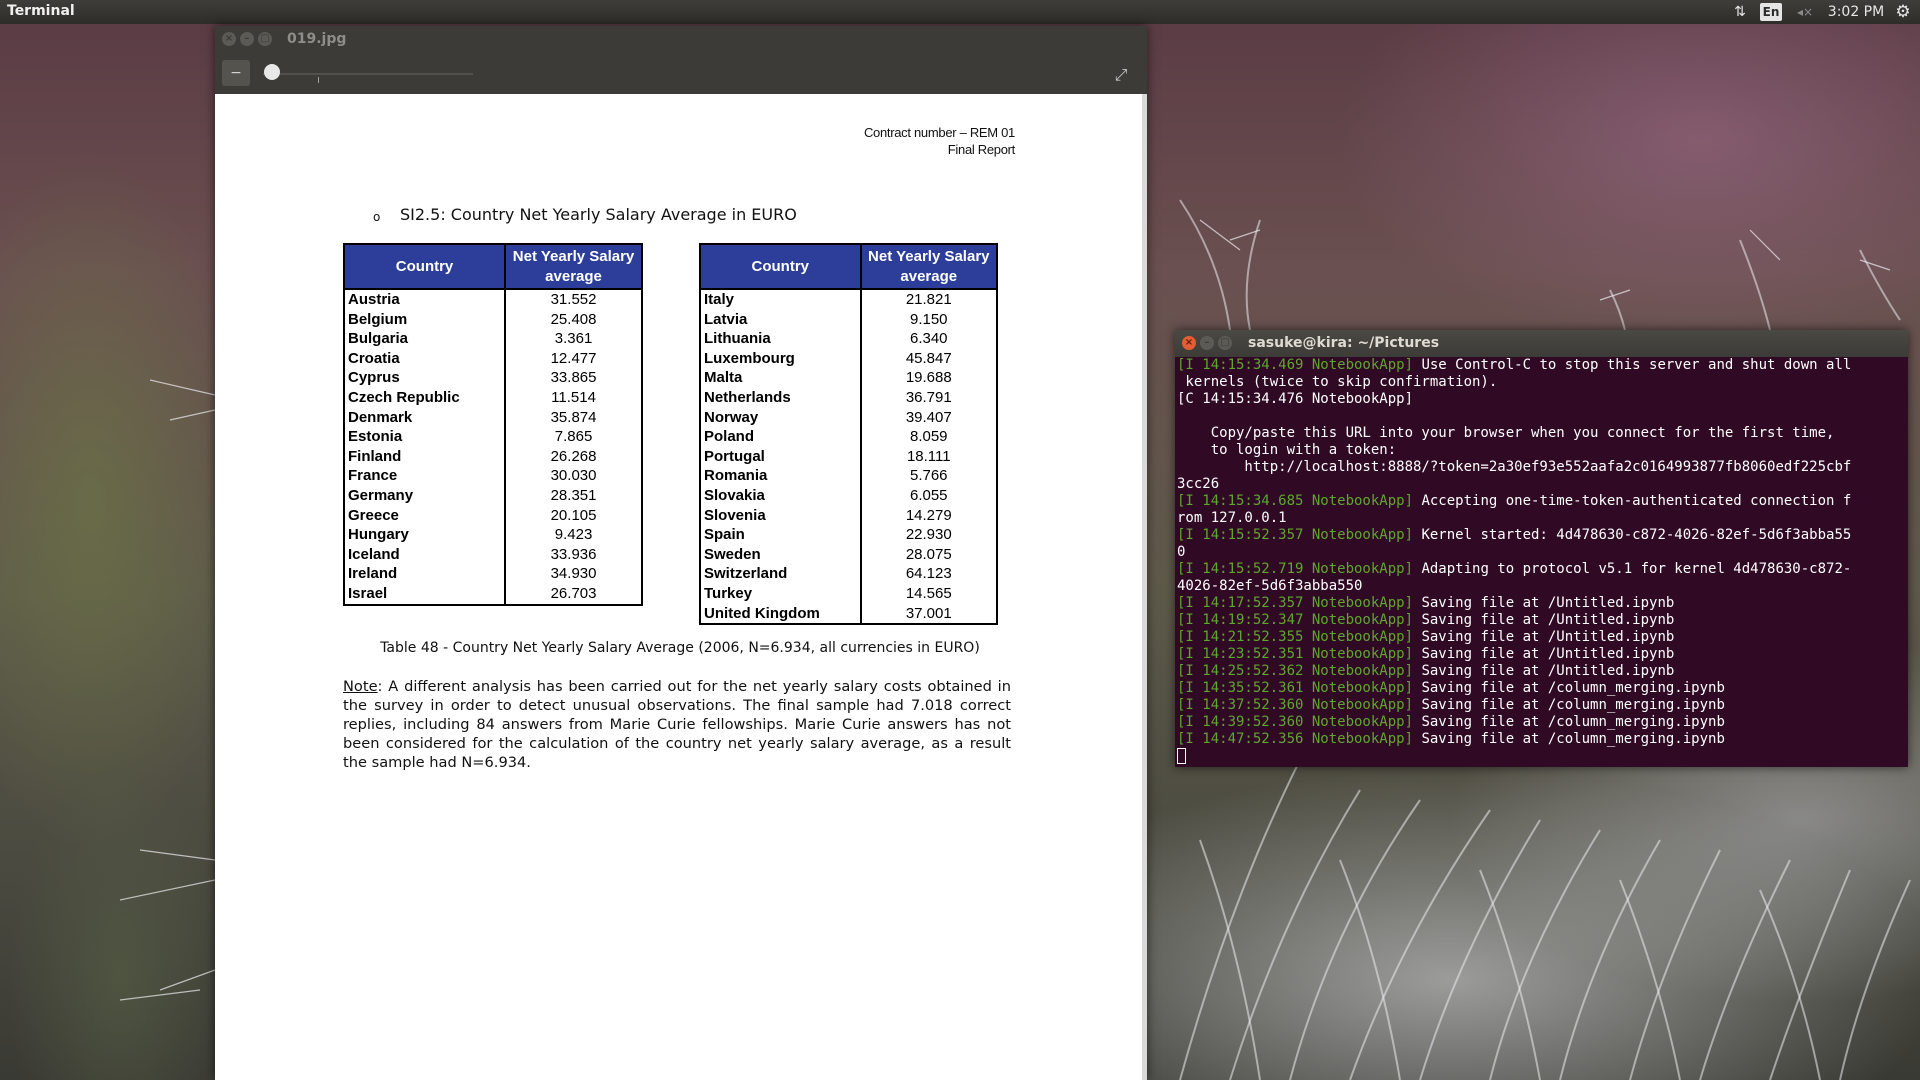  What do you see at coordinates (929, 614) in the screenshot?
I see `salary-cell: 37.001` at bounding box center [929, 614].